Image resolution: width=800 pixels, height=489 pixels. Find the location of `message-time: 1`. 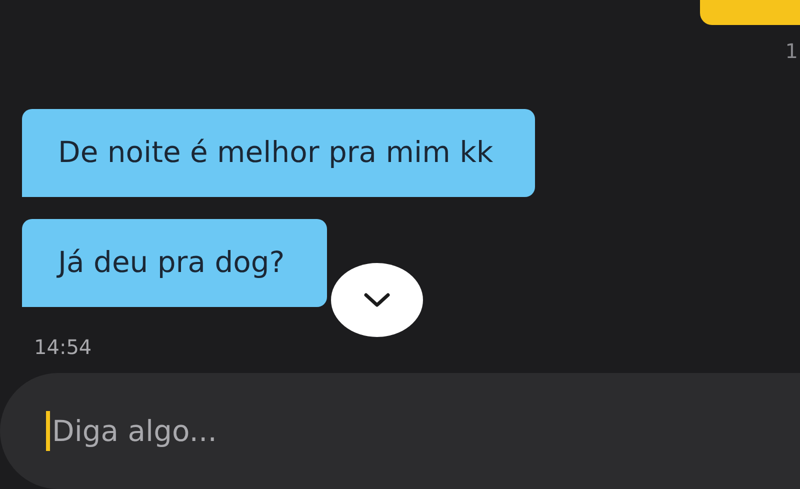

message-time: 1 is located at coordinates (791, 50).